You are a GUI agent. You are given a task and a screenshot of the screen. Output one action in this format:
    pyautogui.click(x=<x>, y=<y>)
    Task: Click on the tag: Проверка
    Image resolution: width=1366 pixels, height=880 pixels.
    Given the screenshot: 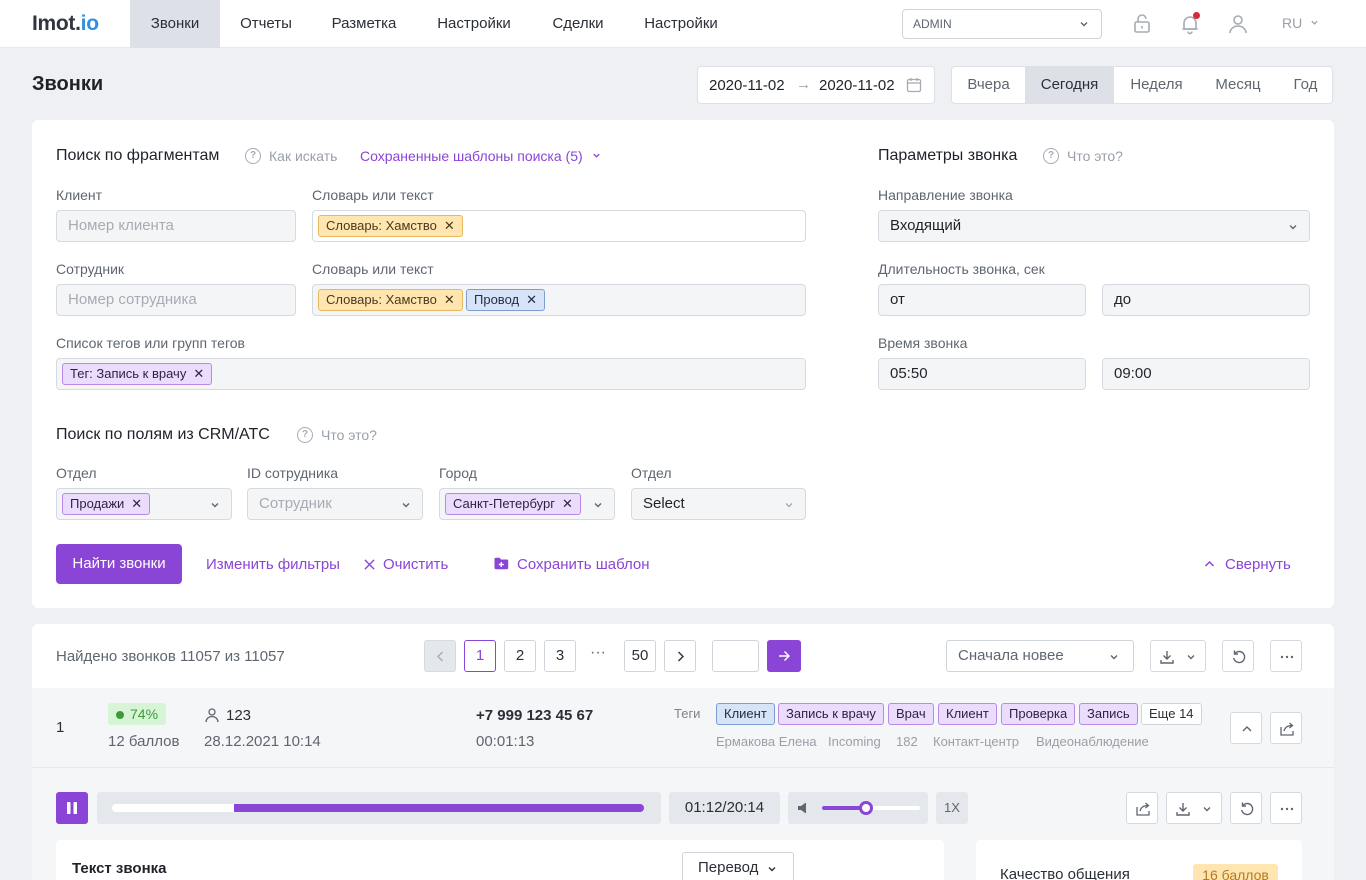 What is the action you would take?
    pyautogui.click(x=1038, y=714)
    